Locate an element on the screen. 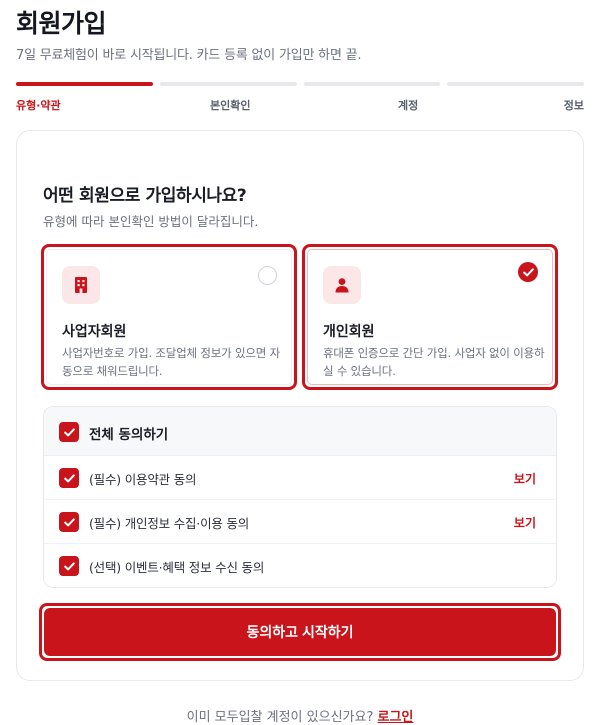 Image resolution: width=600 pixels, height=725 pixels. progress-stepper is located at coordinates (300, 84).